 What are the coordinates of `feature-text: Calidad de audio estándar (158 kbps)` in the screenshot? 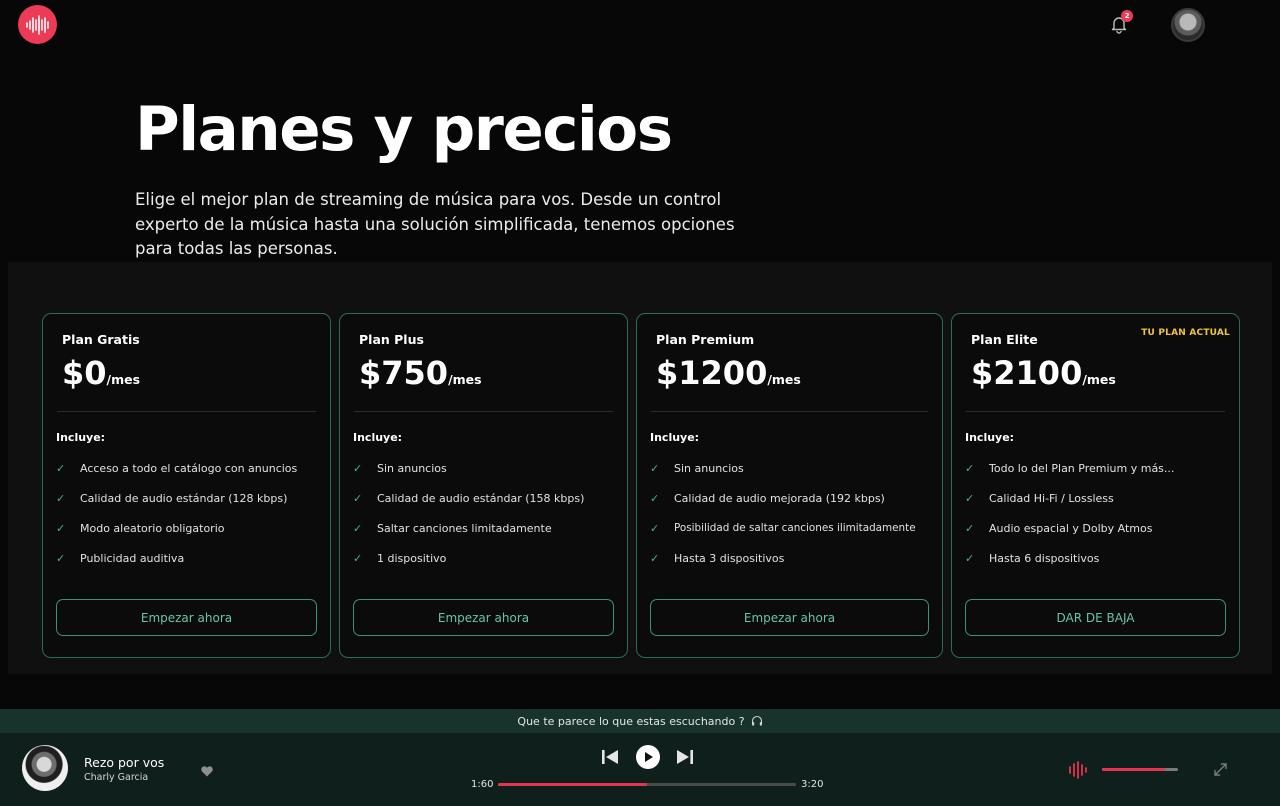 It's located at (481, 498).